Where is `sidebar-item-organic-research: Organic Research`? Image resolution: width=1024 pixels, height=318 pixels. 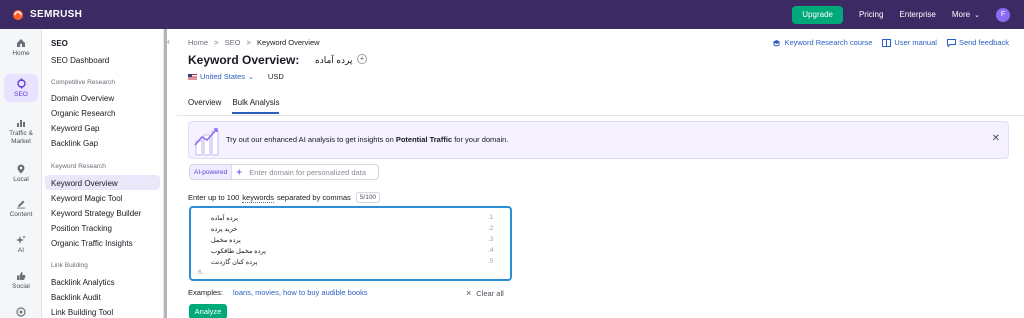 sidebar-item-organic-research: Organic Research is located at coordinates (83, 113).